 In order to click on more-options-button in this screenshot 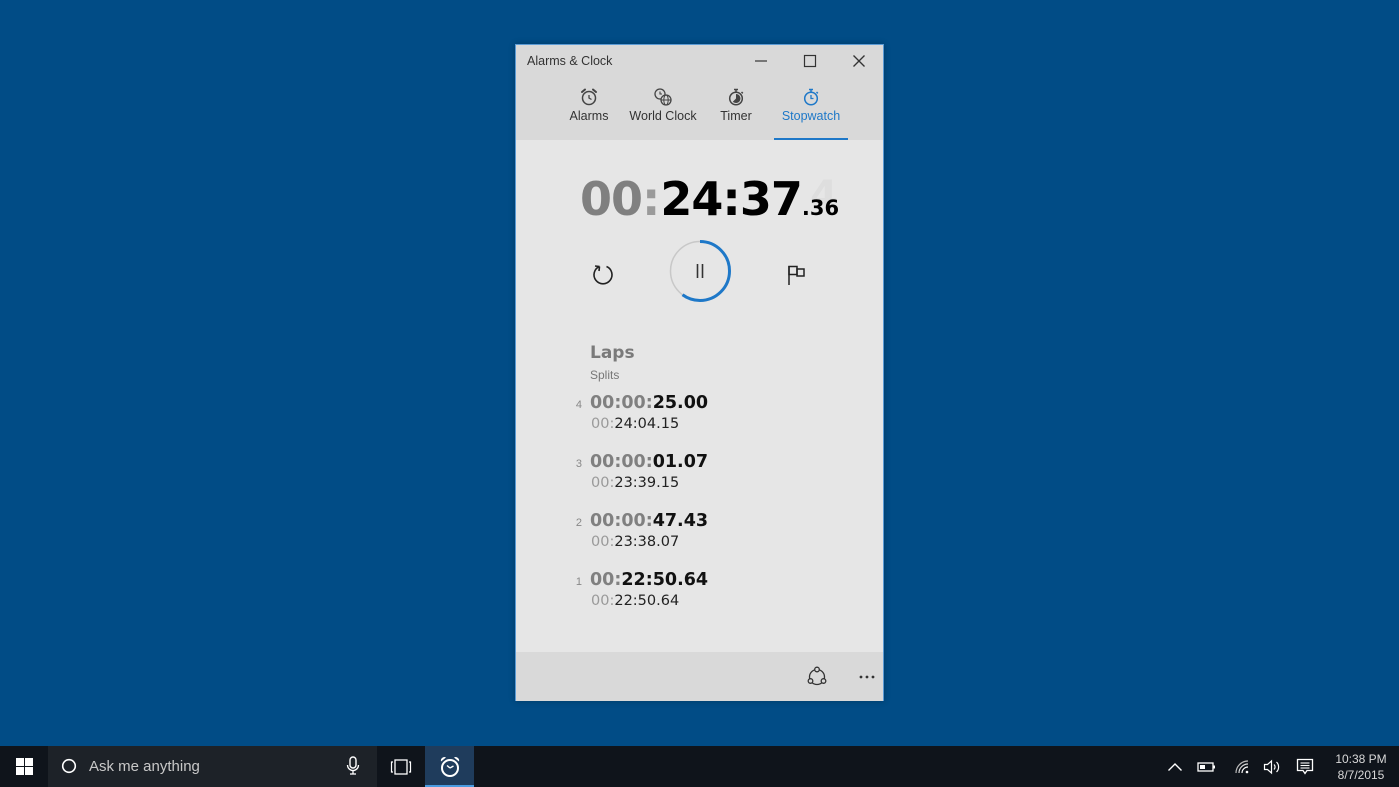, I will do `click(867, 677)`.